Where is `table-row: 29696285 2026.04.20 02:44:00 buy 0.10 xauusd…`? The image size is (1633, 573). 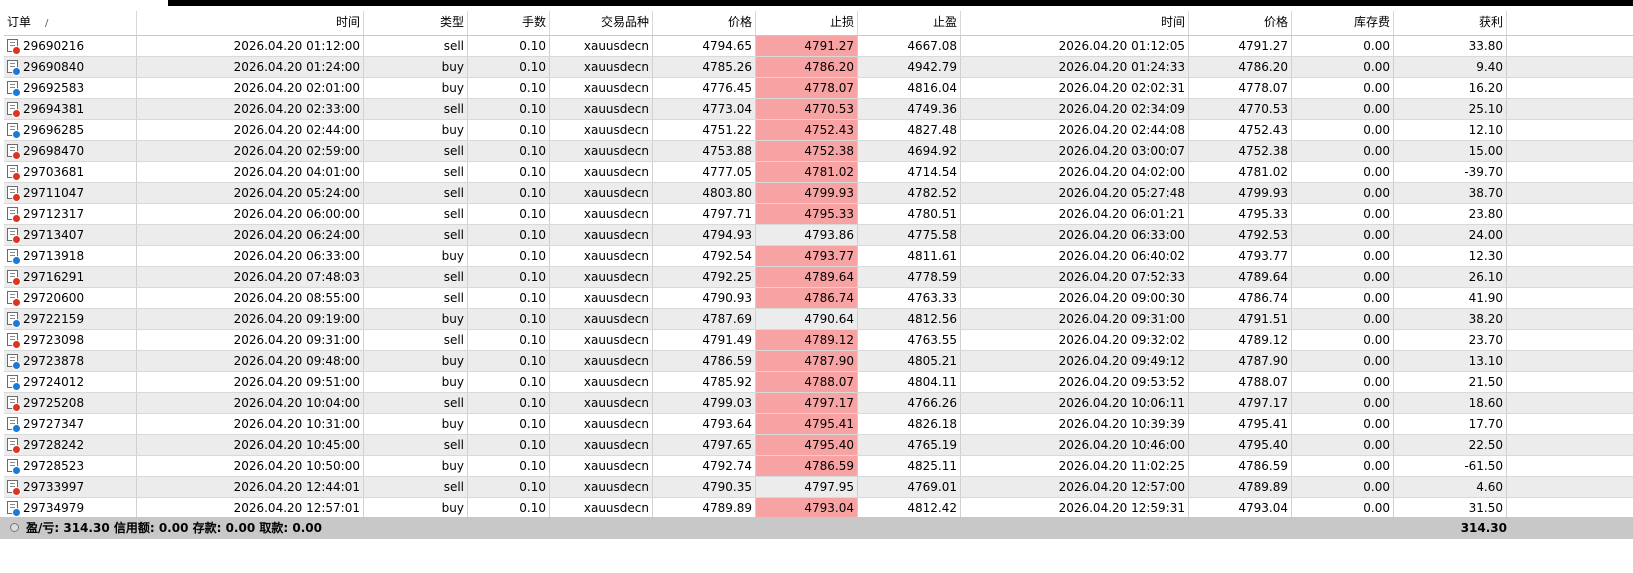 table-row: 29696285 2026.04.20 02:44:00 buy 0.10 xauusd… is located at coordinates (818, 130).